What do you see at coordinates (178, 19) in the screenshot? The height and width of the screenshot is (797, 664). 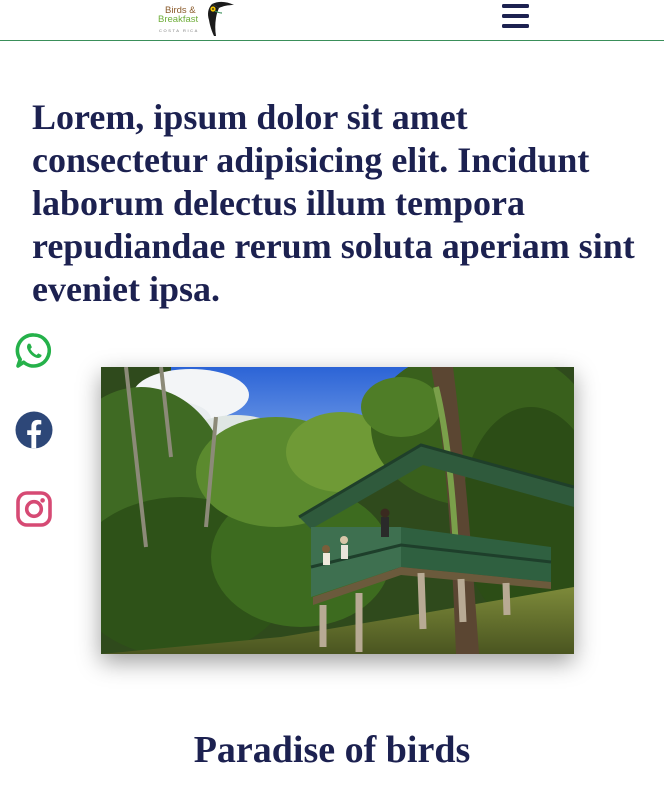 I see `logo-text-line2: Breakfast` at bounding box center [178, 19].